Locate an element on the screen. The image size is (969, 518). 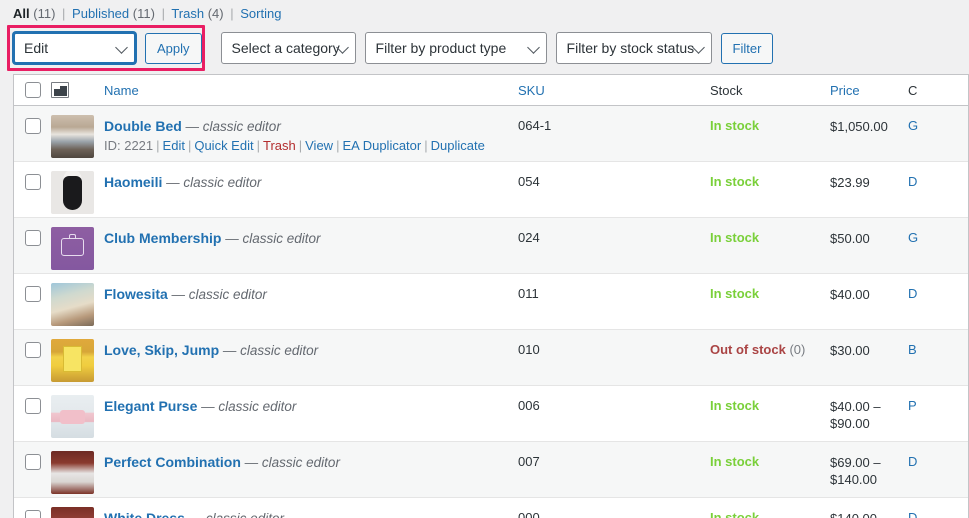
row-action-duplicate: Duplicate is located at coordinates (458, 145).